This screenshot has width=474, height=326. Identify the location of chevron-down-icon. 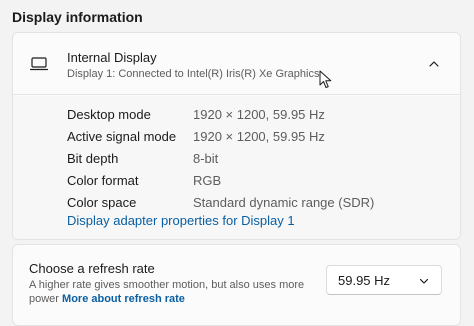
(424, 281).